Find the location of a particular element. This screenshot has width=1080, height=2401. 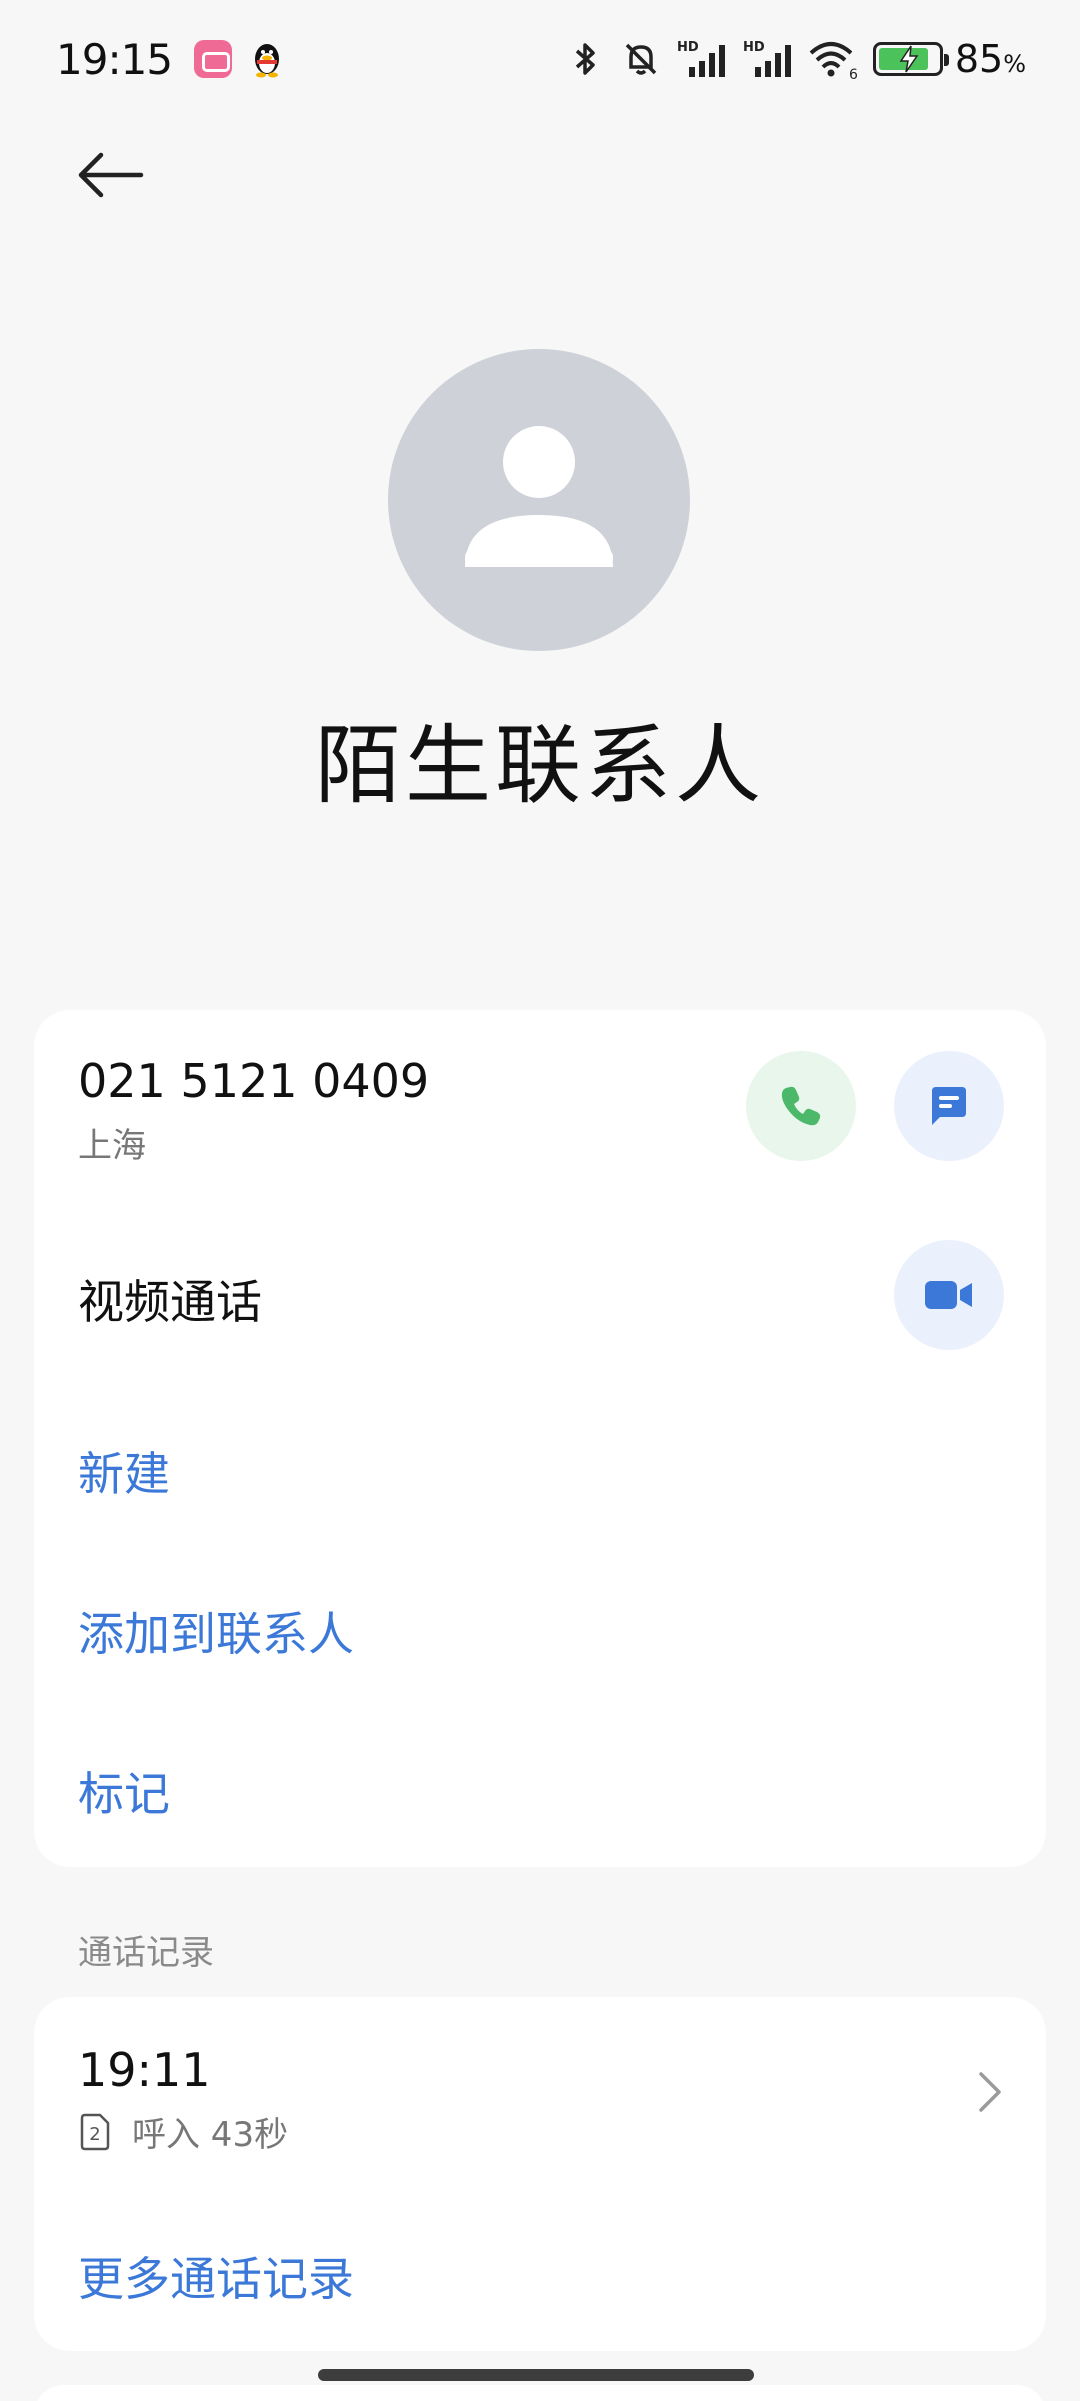

back-button is located at coordinates (110, 175).